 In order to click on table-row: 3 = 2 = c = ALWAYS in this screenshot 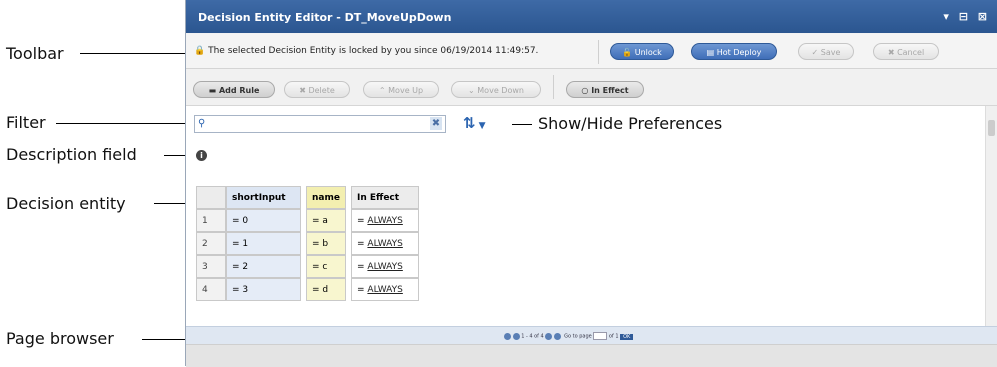, I will do `click(307, 266)`.